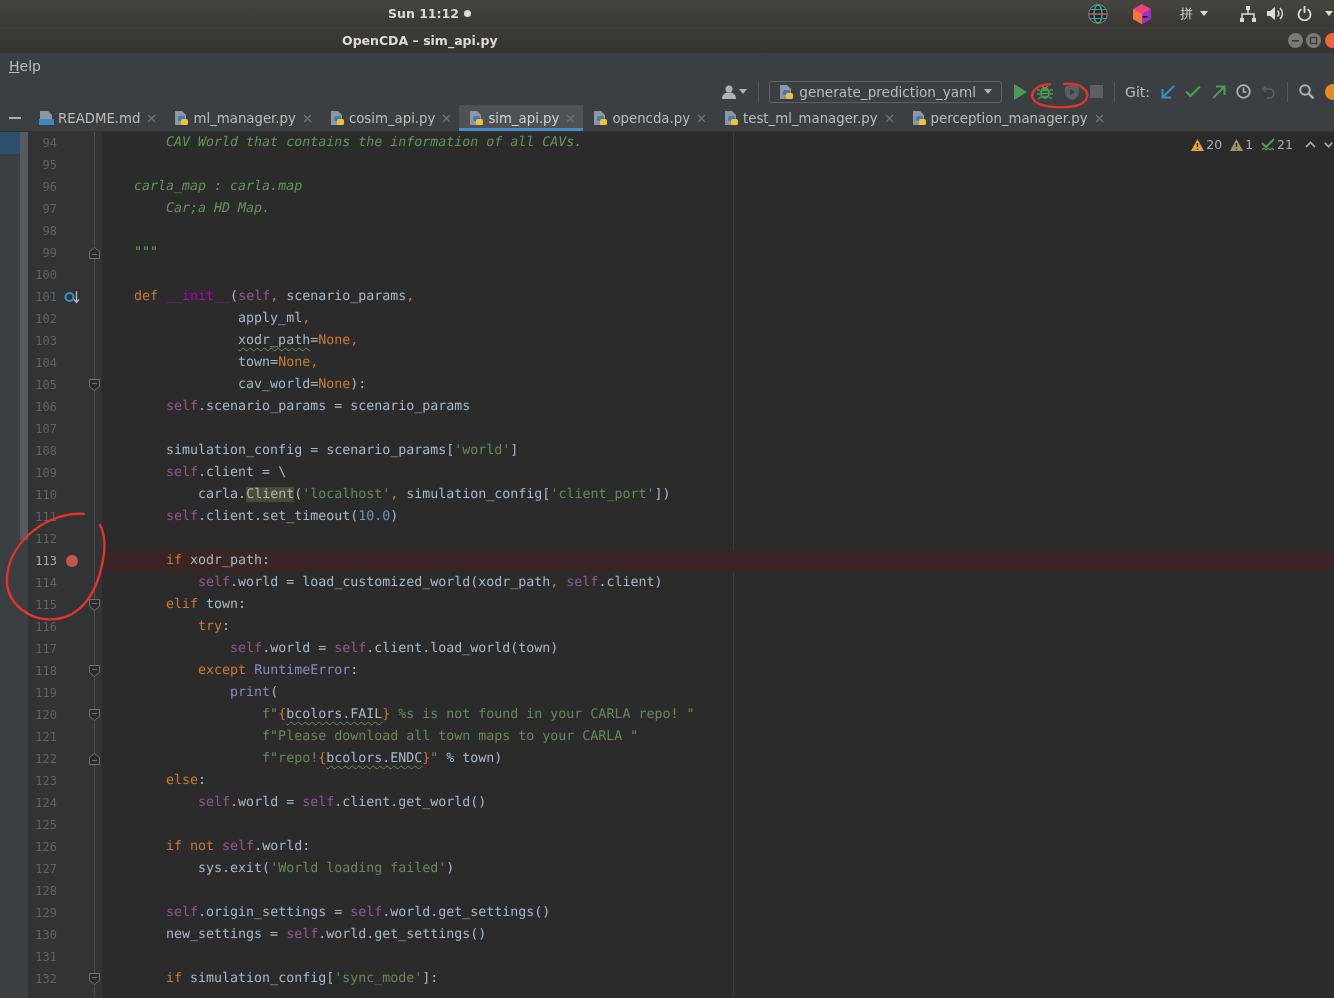 The width and height of the screenshot is (1334, 998). What do you see at coordinates (282, 517) in the screenshot?
I see `code-line: self.client.set_timeout(10.0)` at bounding box center [282, 517].